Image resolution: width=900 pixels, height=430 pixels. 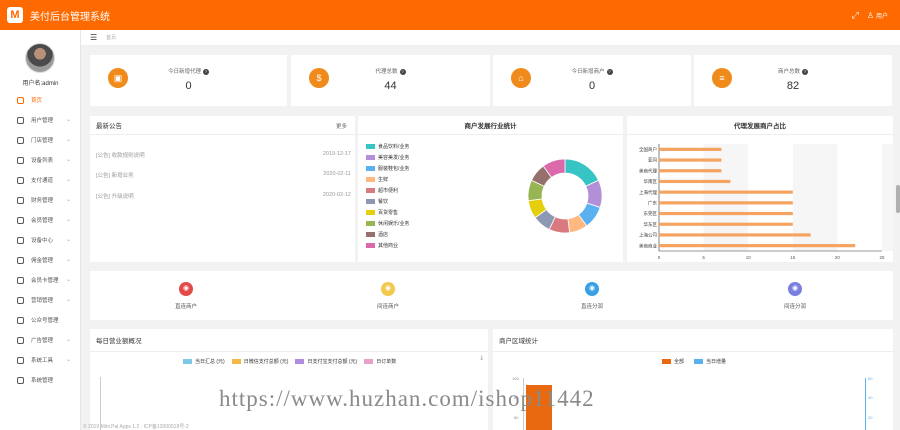 I want to click on quick-direct-share: ◉ 直连分润, so click(x=592, y=296).